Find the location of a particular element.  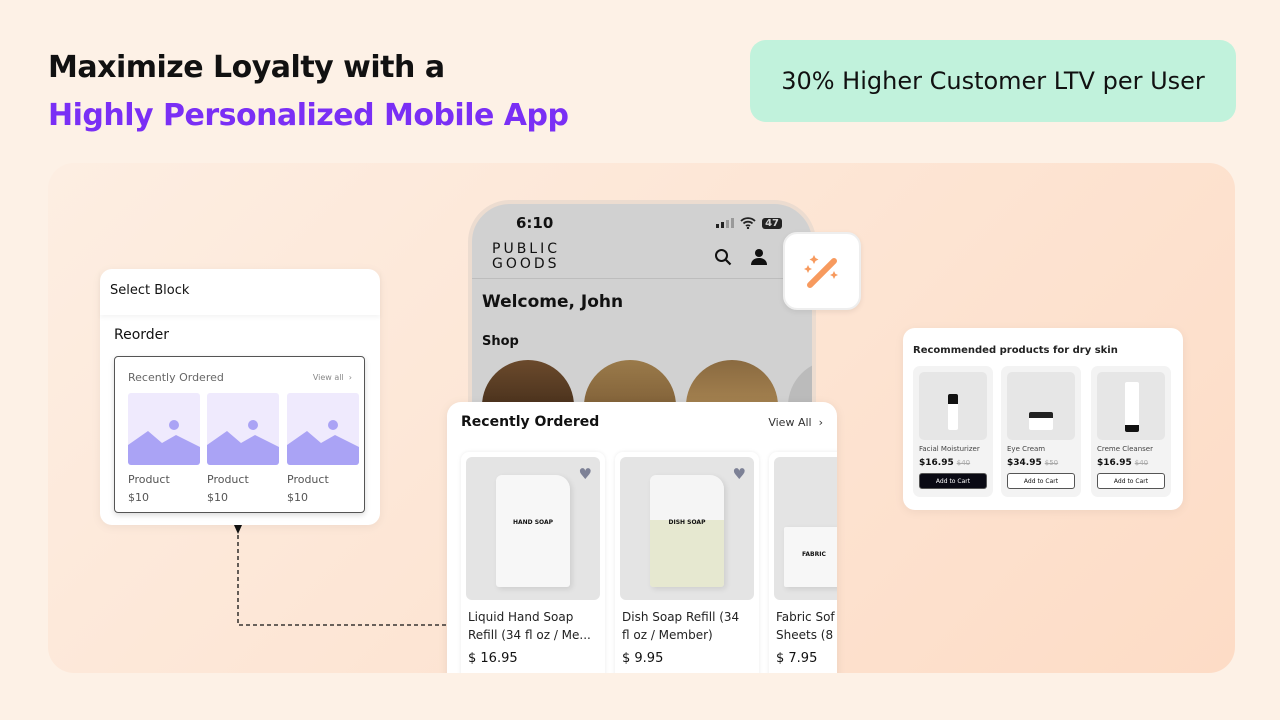

brand-logo: PUBLIC GOODS is located at coordinates (526, 257).